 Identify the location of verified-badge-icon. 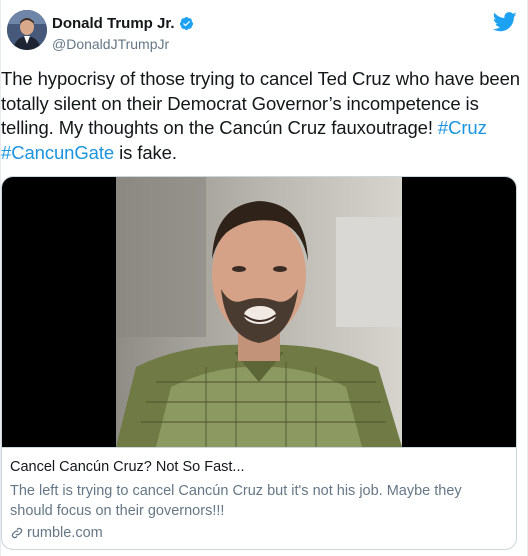
(186, 23).